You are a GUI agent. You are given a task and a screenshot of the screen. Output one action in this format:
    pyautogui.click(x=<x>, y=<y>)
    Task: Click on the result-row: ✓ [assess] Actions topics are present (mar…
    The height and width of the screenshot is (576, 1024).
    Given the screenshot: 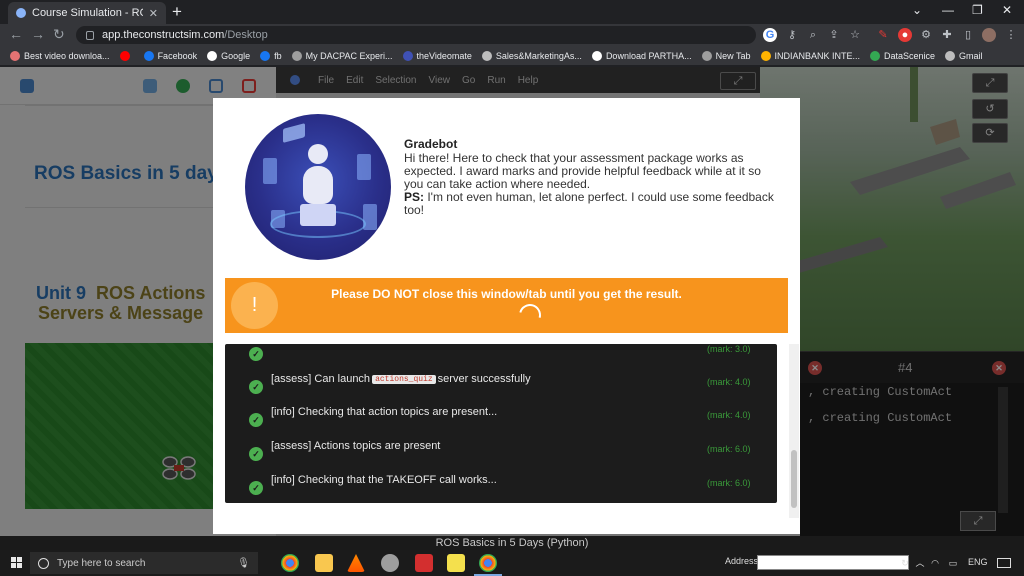 What is the action you would take?
    pyautogui.click(x=501, y=454)
    